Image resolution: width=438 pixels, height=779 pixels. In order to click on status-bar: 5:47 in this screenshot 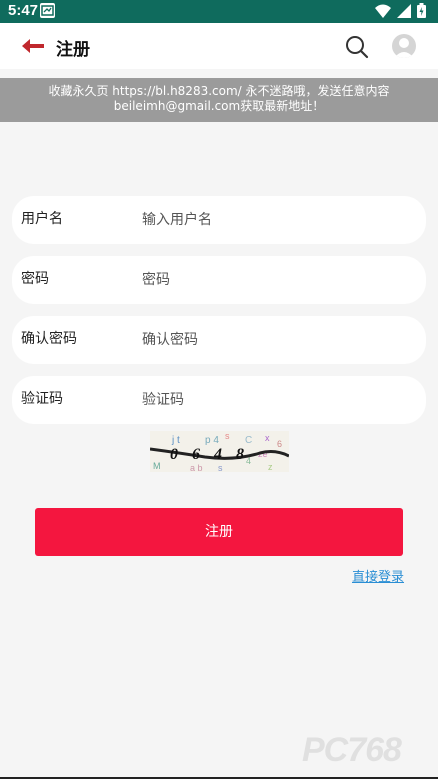, I will do `click(219, 11)`.